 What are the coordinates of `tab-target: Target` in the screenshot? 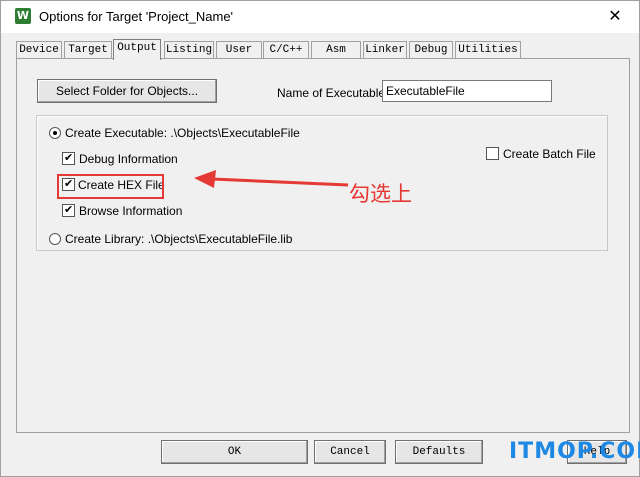 It's located at (88, 50).